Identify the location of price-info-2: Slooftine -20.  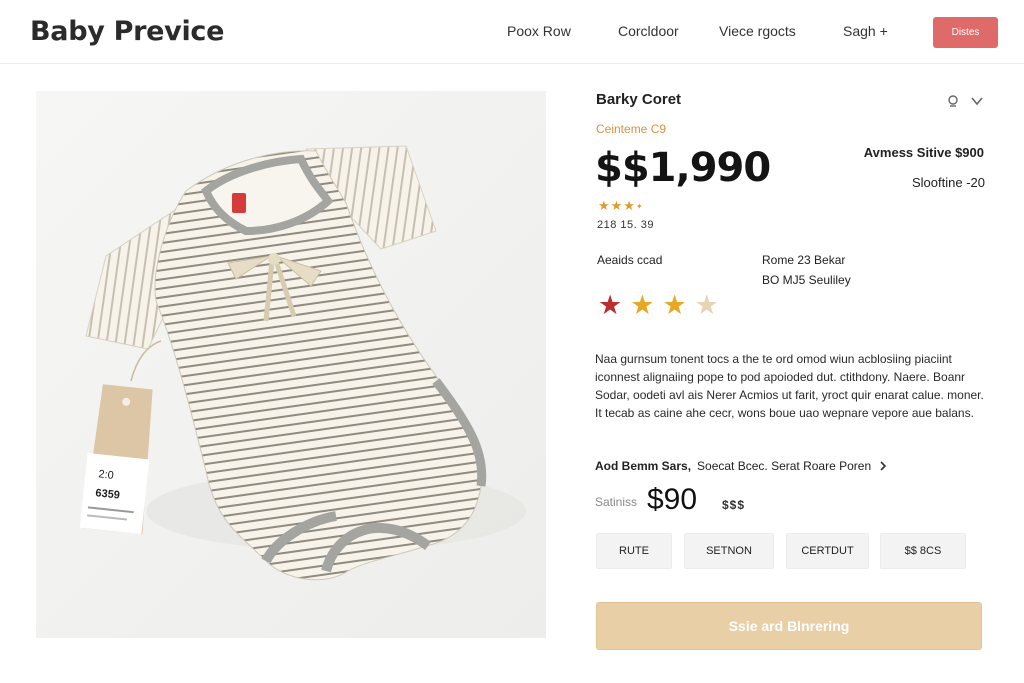
(948, 182).